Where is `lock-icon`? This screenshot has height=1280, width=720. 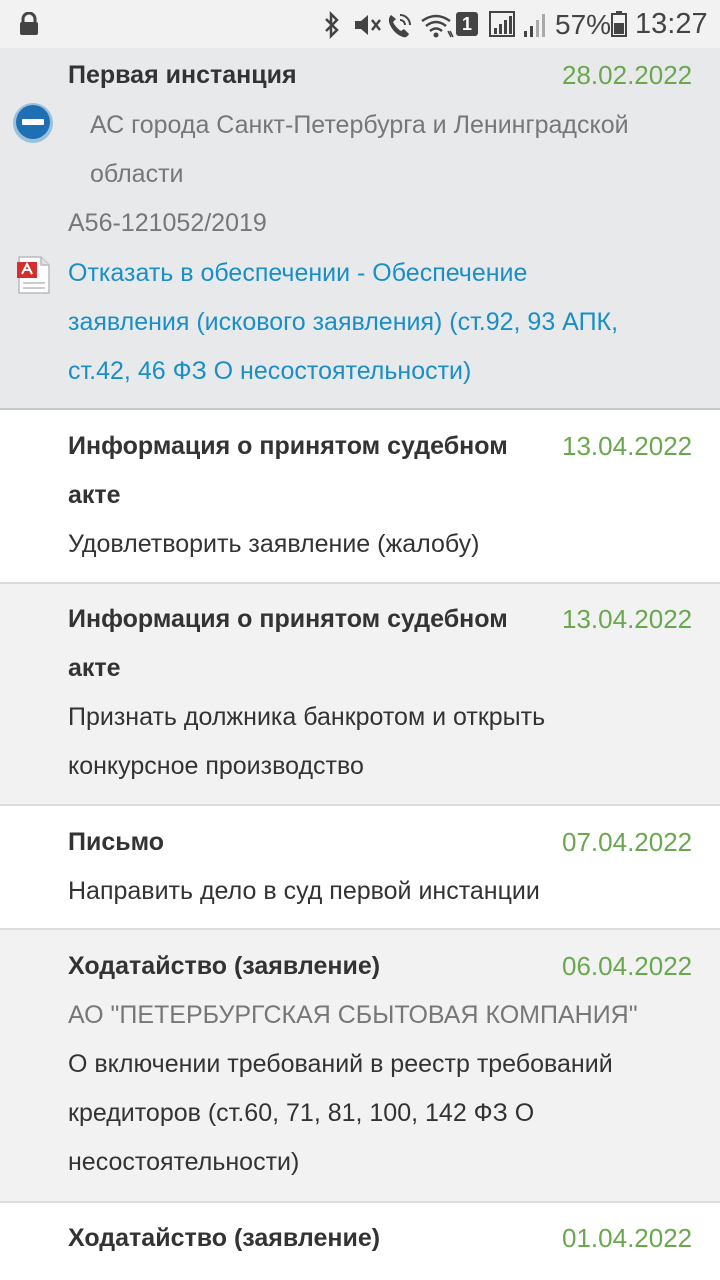
lock-icon is located at coordinates (29, 23).